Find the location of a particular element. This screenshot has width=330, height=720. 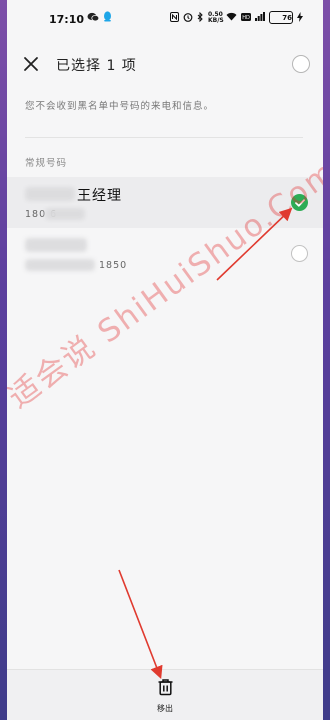

hd-icon: HD is located at coordinates (246, 17).